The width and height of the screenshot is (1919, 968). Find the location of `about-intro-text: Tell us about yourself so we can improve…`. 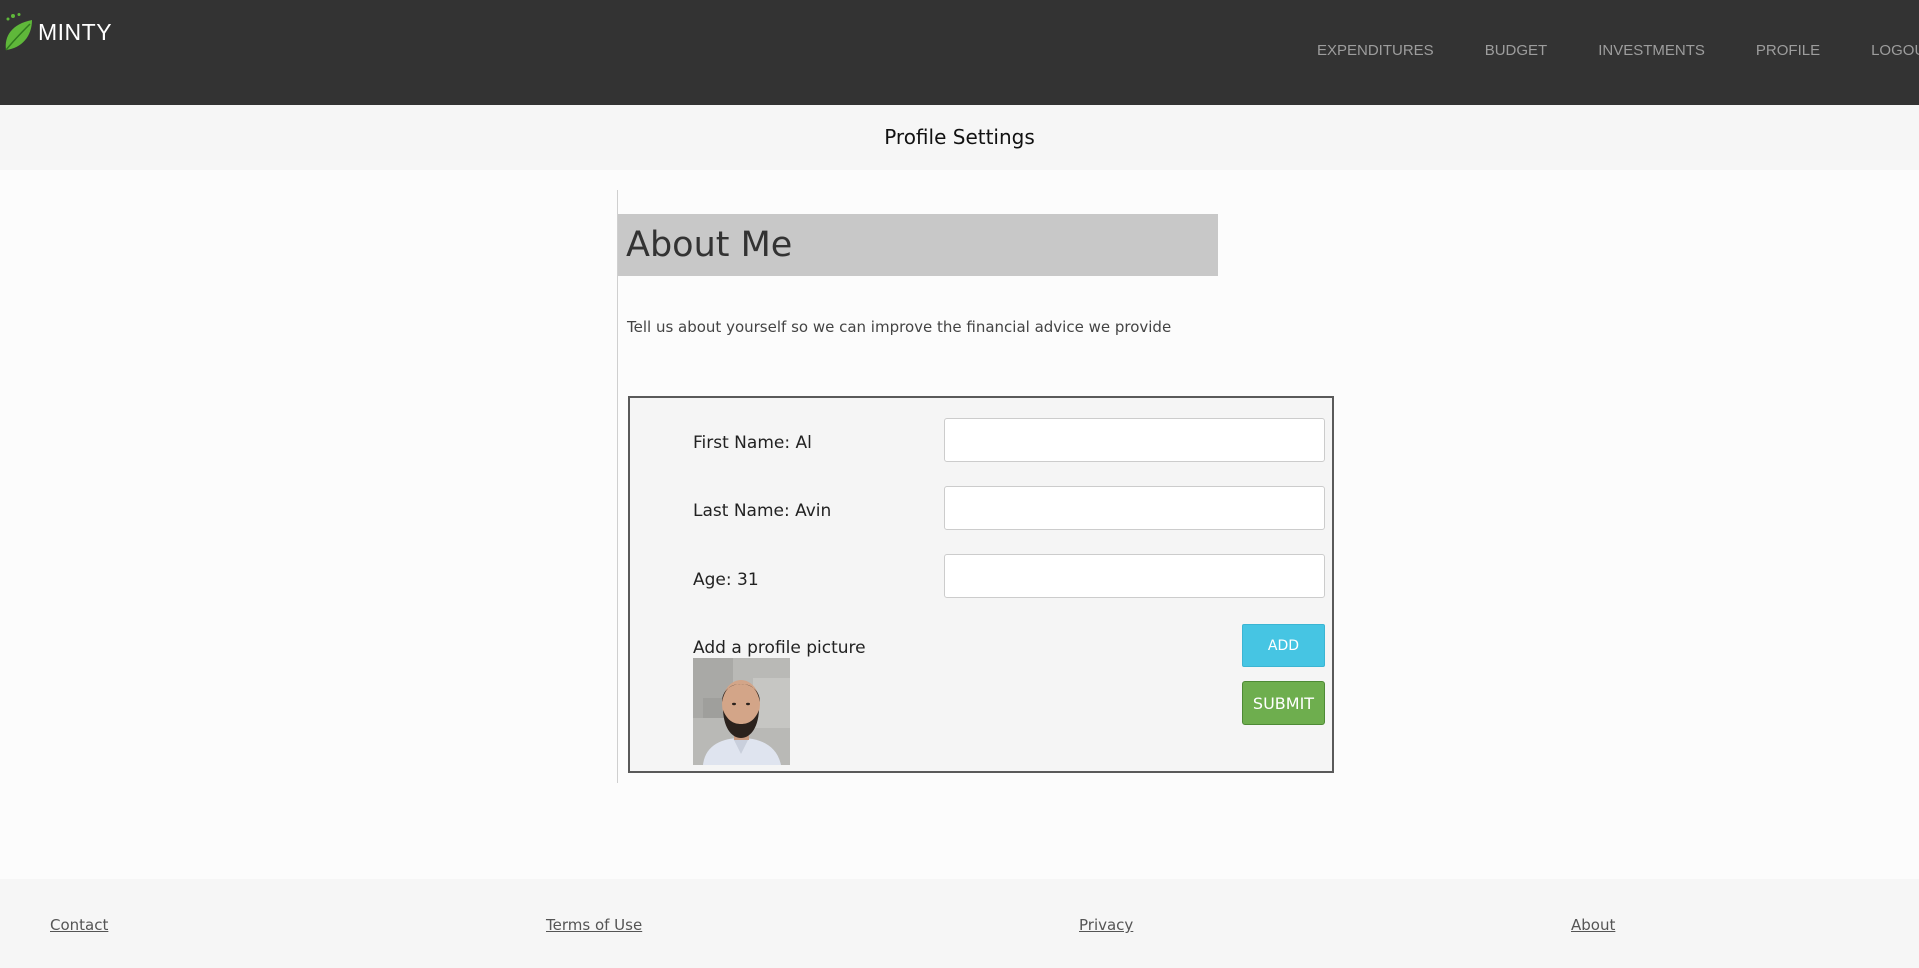

about-intro-text: Tell us about yourself so we can improve… is located at coordinates (899, 327).